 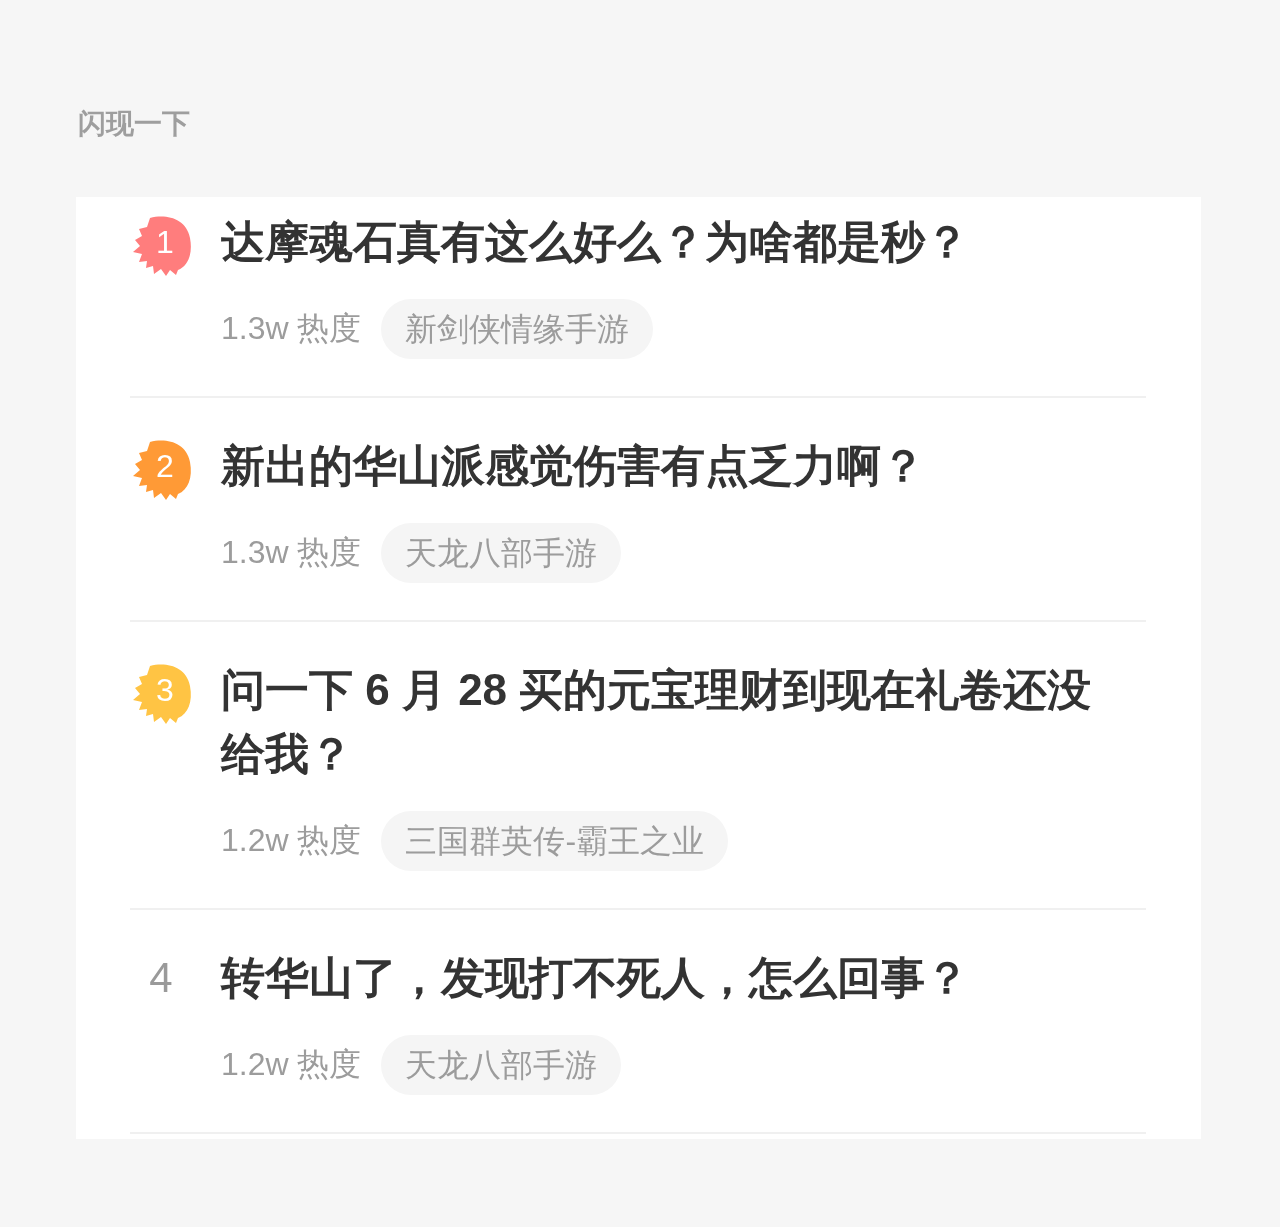 I want to click on question-title: 转华山了，发现打不死人，怎么回事？, so click(x=668, y=978).